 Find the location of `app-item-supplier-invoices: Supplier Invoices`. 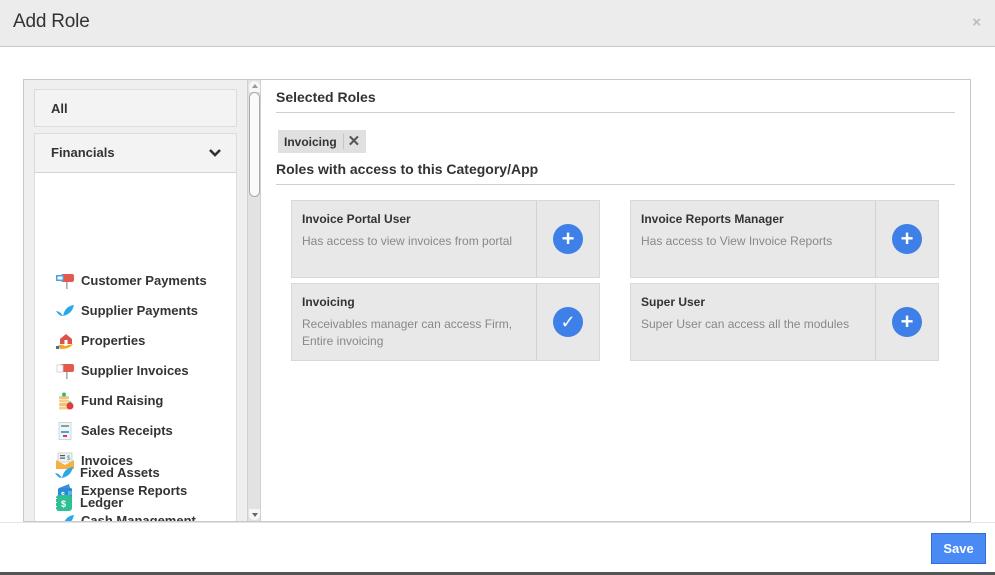

app-item-supplier-invoices: Supplier Invoices is located at coordinates (136, 370).